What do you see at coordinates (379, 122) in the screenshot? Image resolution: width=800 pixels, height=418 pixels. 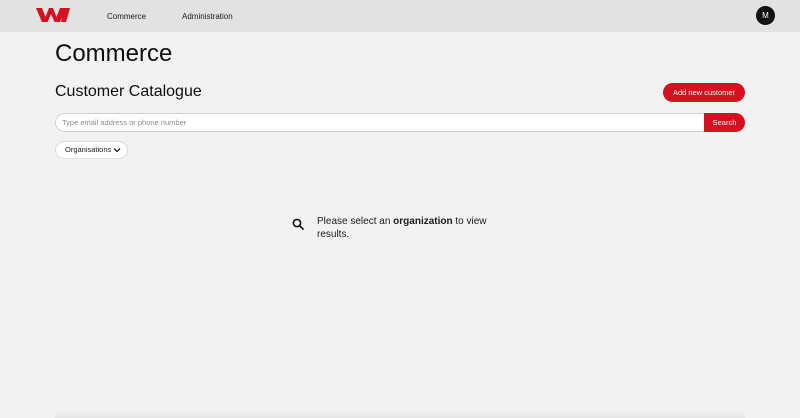 I see `search-input` at bounding box center [379, 122].